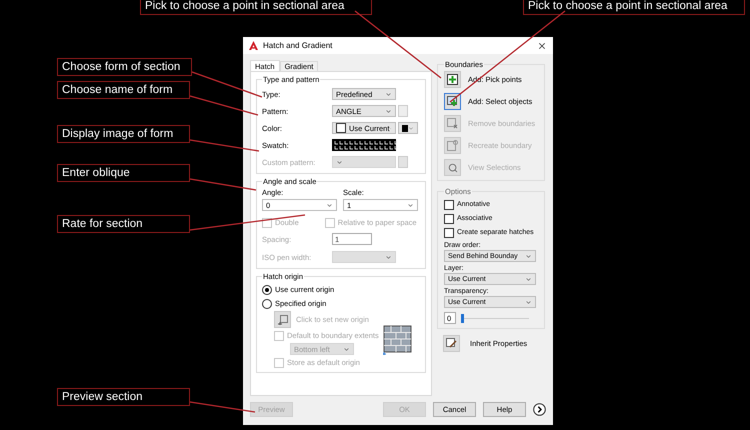 The height and width of the screenshot is (430, 750). What do you see at coordinates (282, 319) in the screenshot?
I see `origin-point-icon` at bounding box center [282, 319].